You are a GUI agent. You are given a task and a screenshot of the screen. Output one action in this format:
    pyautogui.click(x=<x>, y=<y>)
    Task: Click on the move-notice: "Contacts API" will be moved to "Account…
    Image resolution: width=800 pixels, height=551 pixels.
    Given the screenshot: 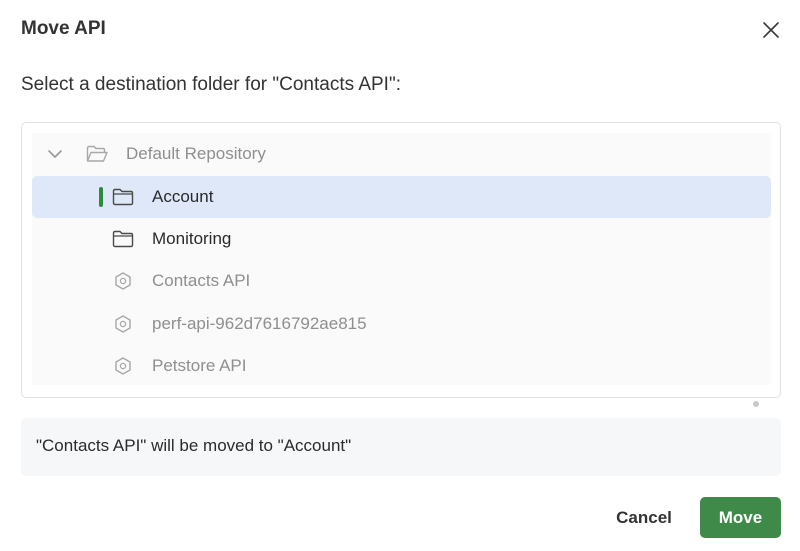 What is the action you would take?
    pyautogui.click(x=401, y=447)
    